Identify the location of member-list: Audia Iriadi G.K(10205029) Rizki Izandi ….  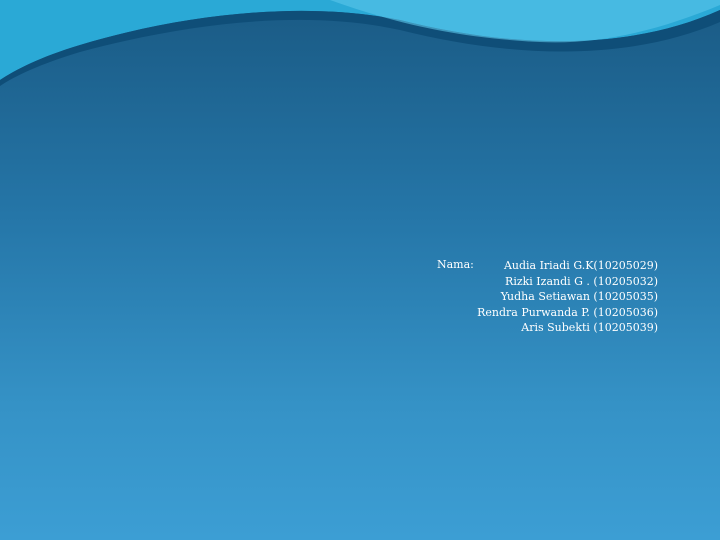
(528, 297).